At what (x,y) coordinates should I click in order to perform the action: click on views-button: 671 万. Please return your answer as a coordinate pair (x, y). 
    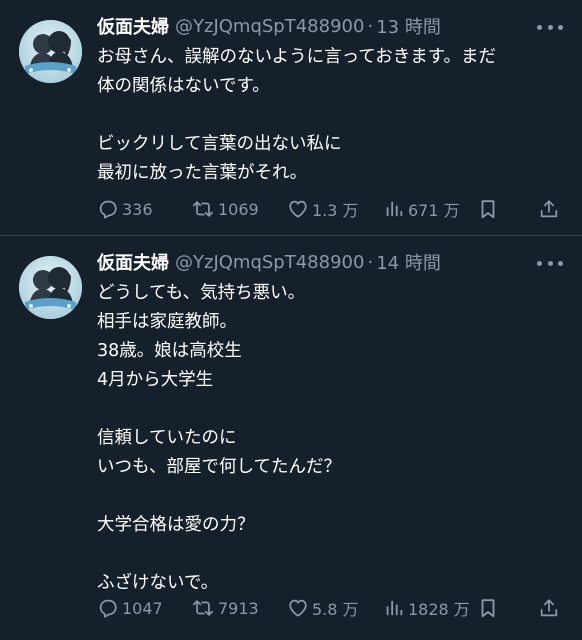
    Looking at the image, I should click on (421, 209).